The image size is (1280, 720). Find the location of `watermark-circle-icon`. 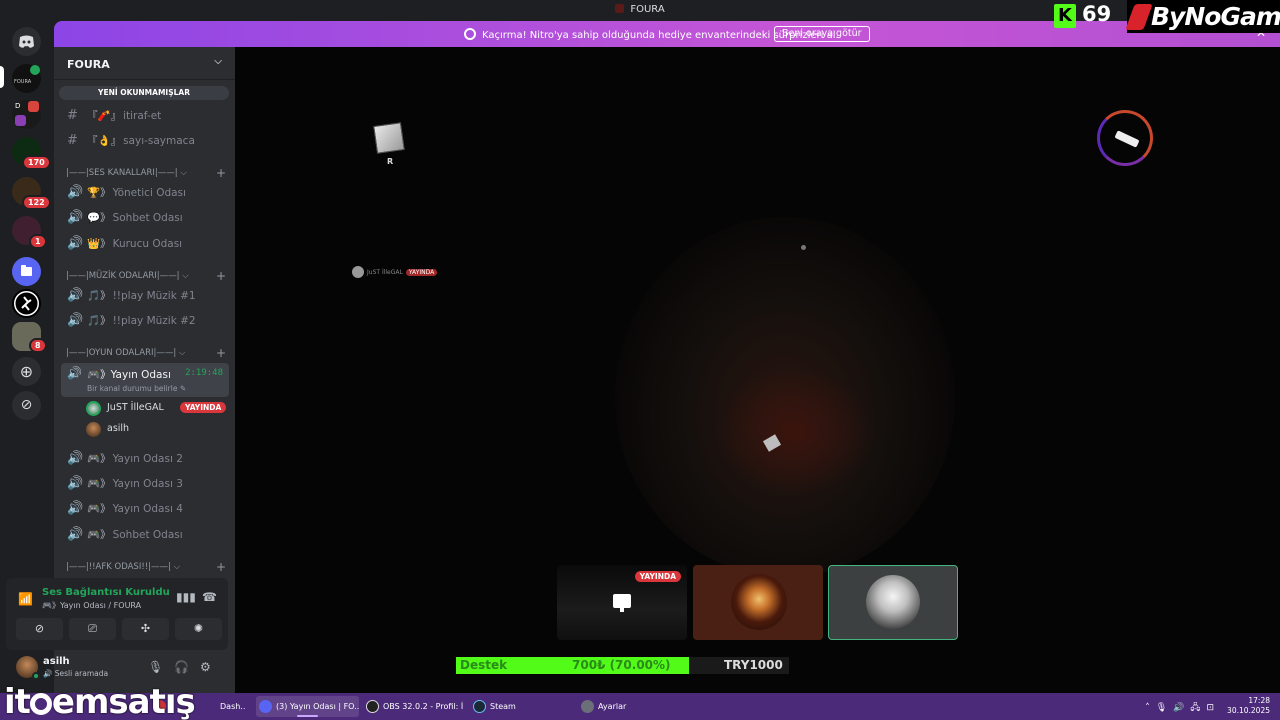

watermark-circle-icon is located at coordinates (40, 704).